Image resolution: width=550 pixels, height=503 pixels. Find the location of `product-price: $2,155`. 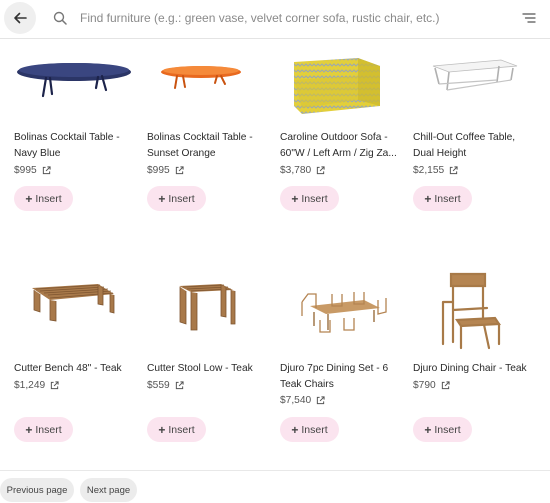

product-price: $2,155 is located at coordinates (429, 170).